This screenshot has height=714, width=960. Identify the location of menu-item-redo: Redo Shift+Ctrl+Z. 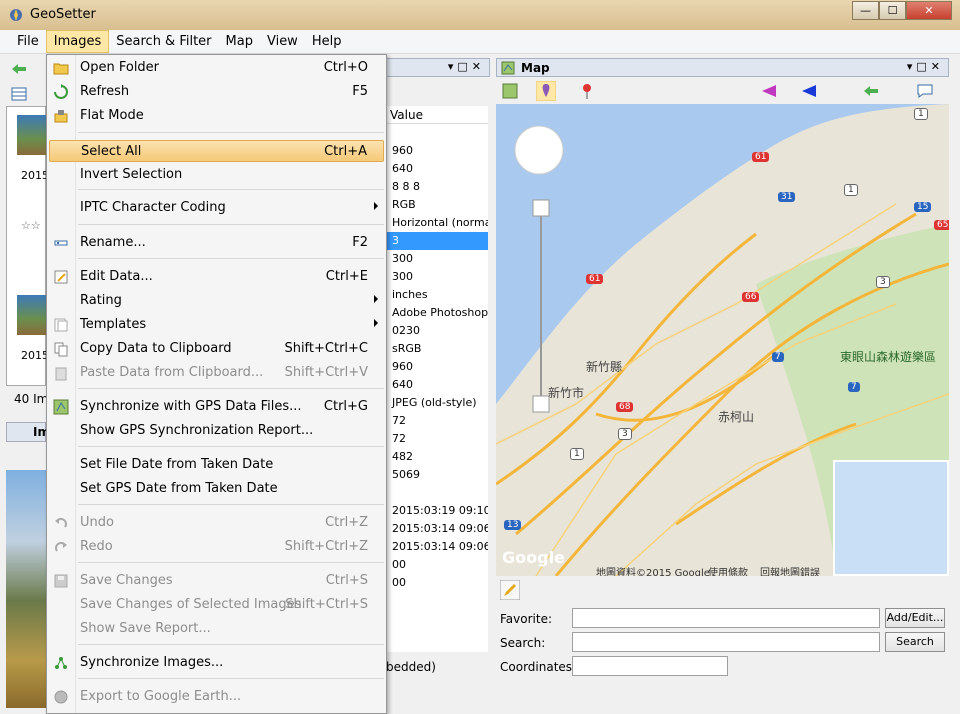
(216, 547).